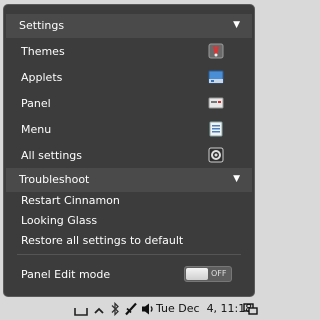 The height and width of the screenshot is (320, 320). What do you see at coordinates (129, 254) in the screenshot?
I see `menu-separator` at bounding box center [129, 254].